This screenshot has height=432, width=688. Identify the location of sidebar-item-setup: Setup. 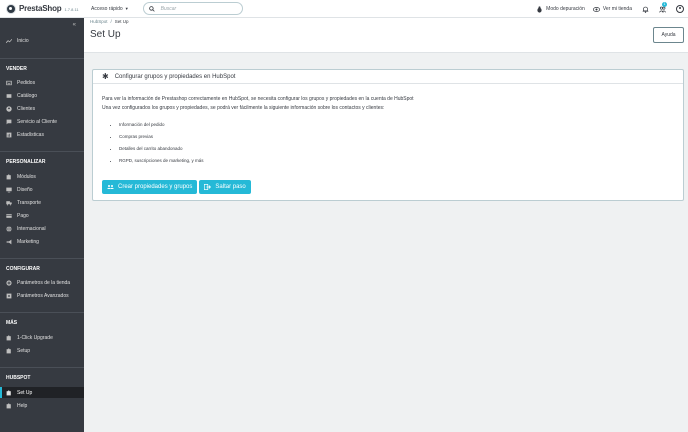
(42, 350).